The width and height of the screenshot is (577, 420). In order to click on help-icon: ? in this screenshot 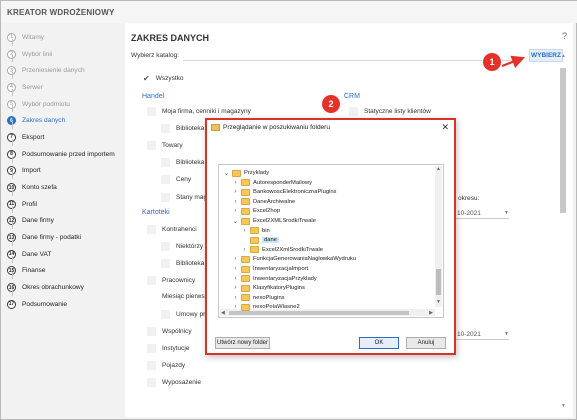, I will do `click(564, 36)`.